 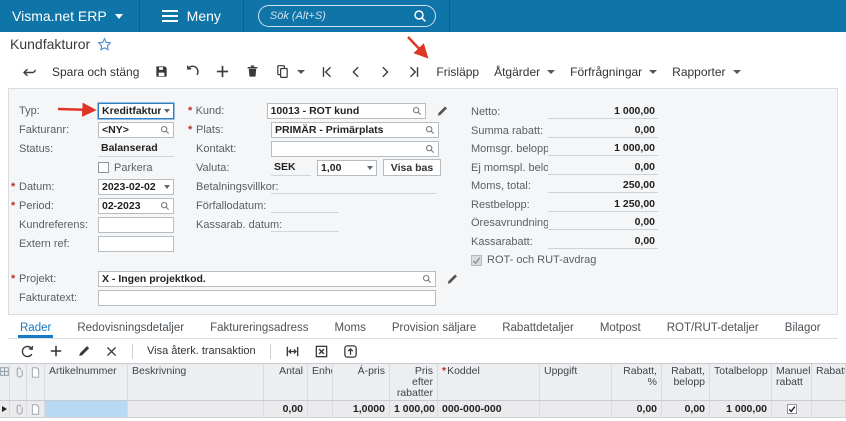 What do you see at coordinates (713, 328) in the screenshot?
I see `tab-rot-rut-detaljer: ROT/RUT-detaljer` at bounding box center [713, 328].